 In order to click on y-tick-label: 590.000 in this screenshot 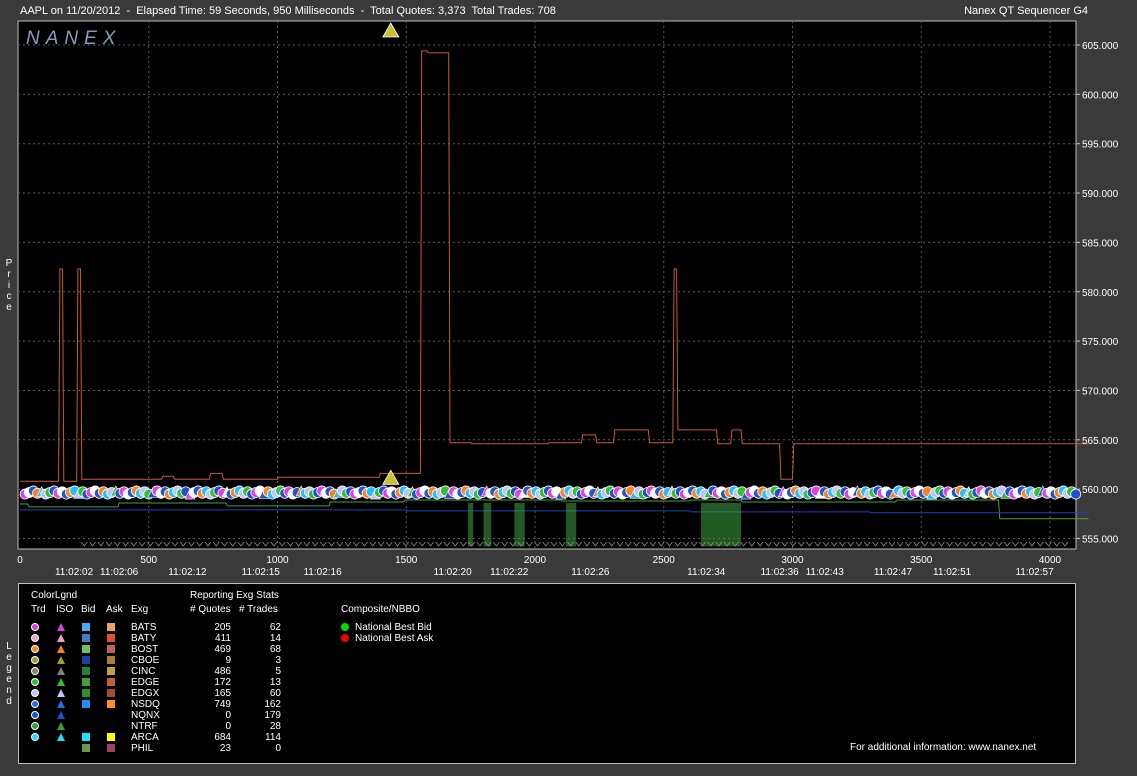, I will do `click(1100, 194)`.